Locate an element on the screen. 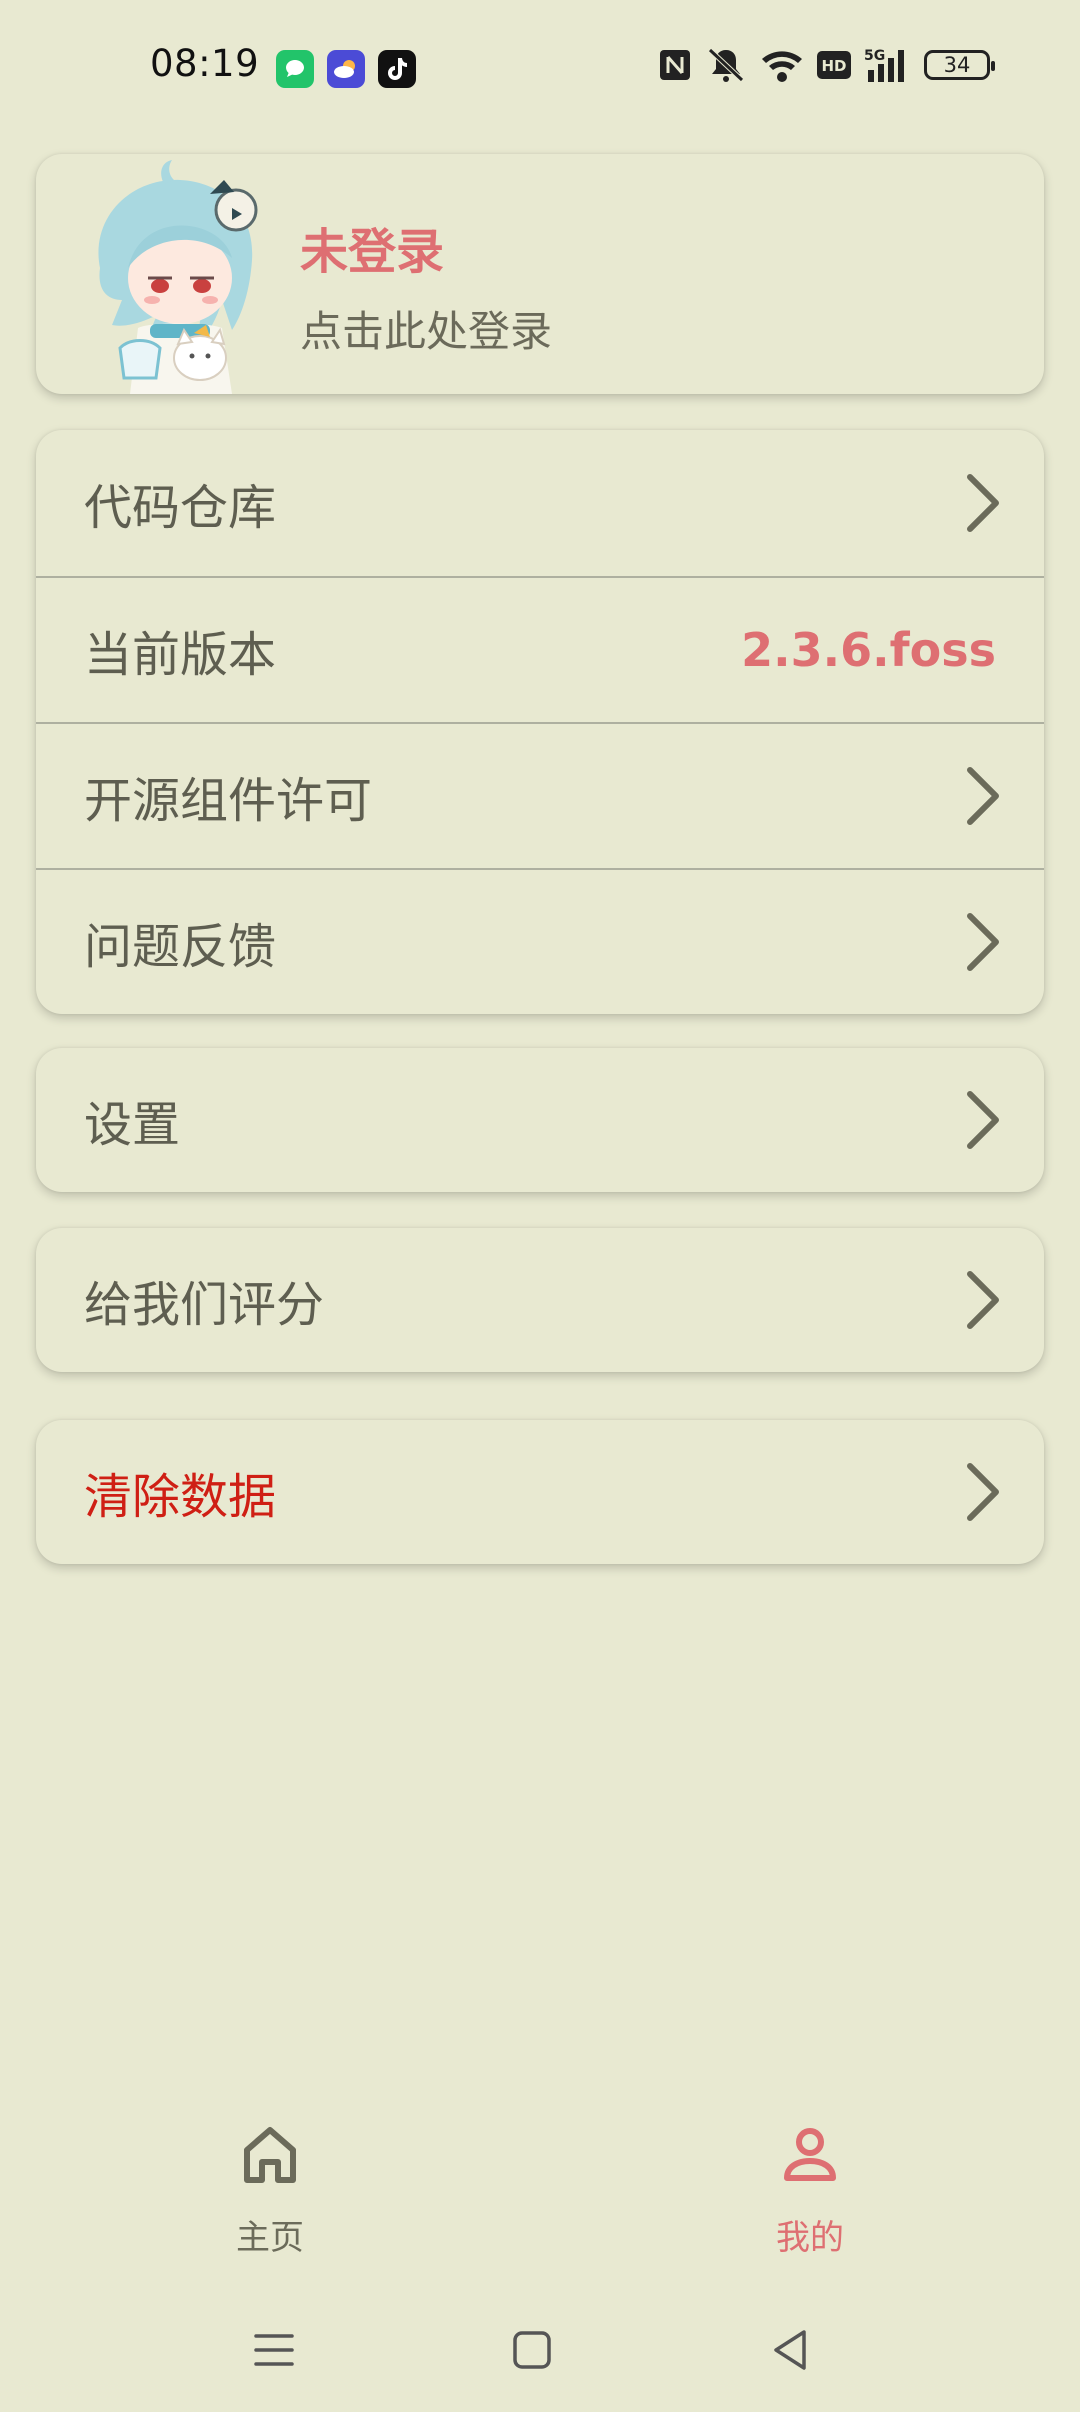 The width and height of the screenshot is (1080, 2412). avatar is located at coordinates (178, 277).